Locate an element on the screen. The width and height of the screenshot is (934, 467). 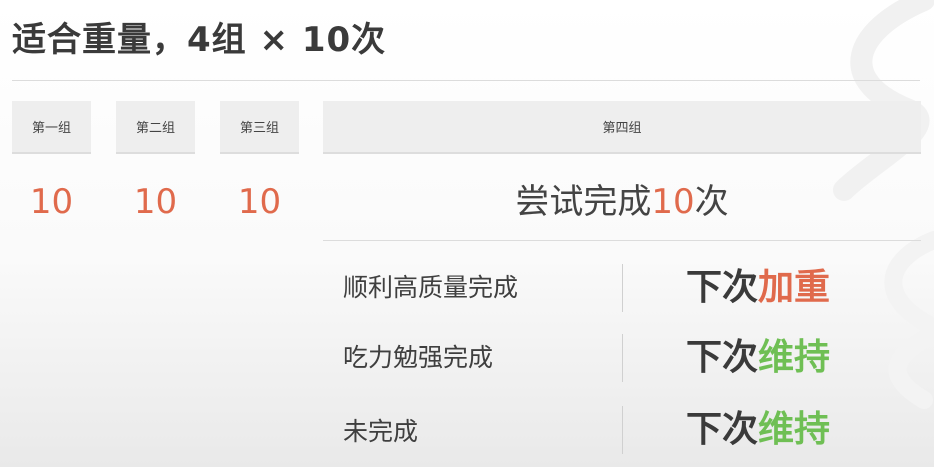
outcome-3-result: 下次维持 is located at coordinates (758, 430).